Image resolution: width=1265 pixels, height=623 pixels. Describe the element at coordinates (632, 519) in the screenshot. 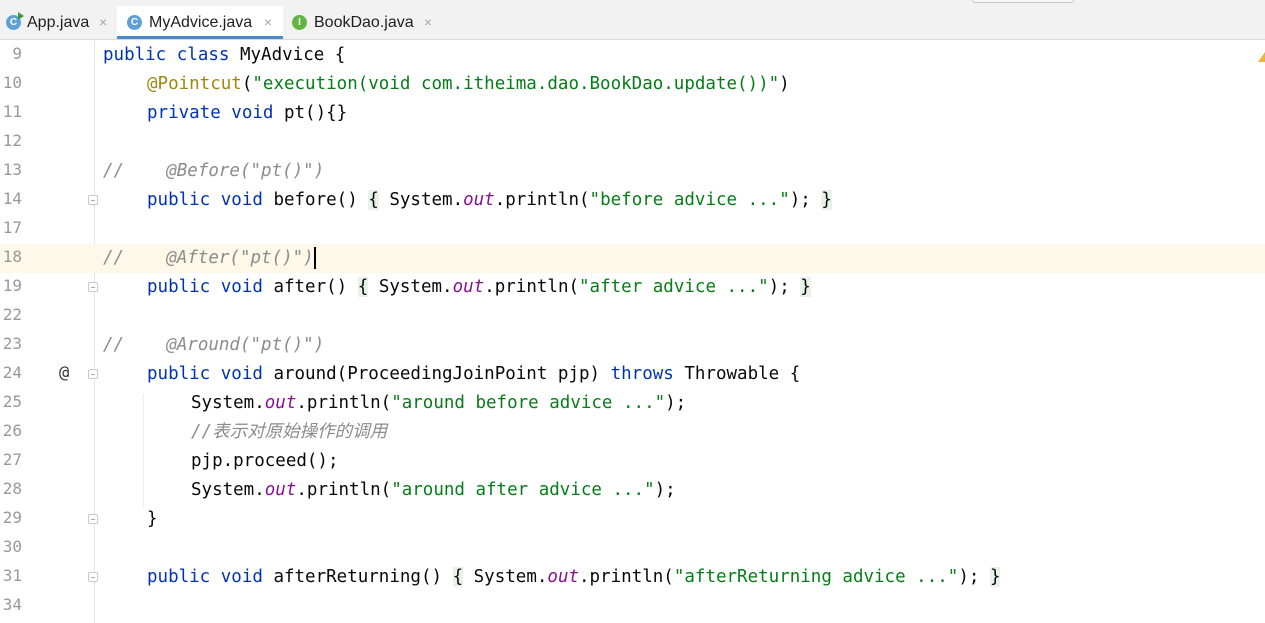

I see `code-line: 29 }` at that location.